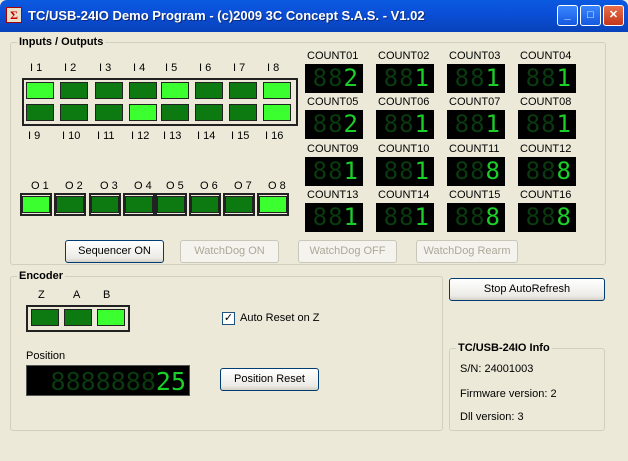  What do you see at coordinates (172, 136) in the screenshot?
I see `input-label: I 13` at bounding box center [172, 136].